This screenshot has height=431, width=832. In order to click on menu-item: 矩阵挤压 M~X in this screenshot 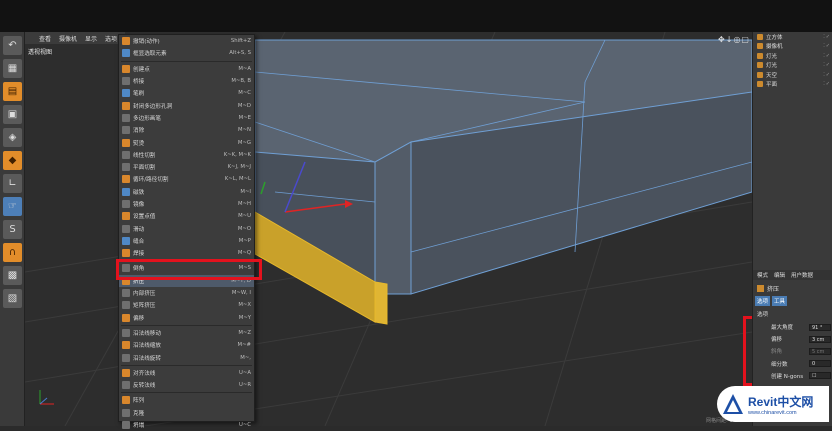, I will do `click(186, 305)`.